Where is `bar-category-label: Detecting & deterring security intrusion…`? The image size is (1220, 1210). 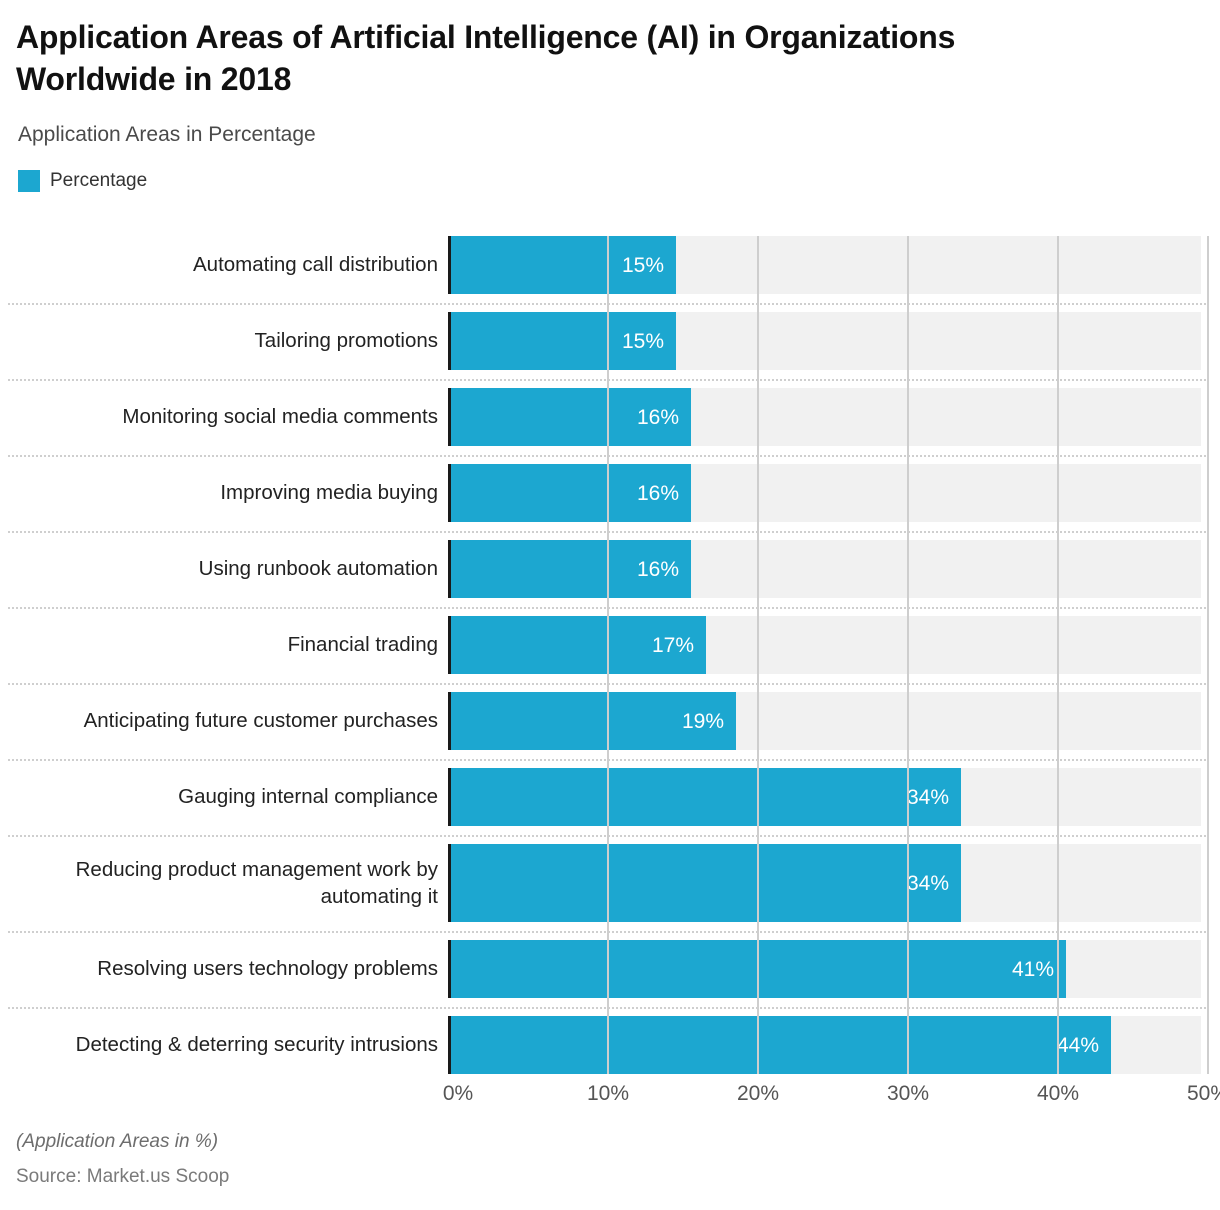
bar-category-label: Detecting & deterring security intrusion… is located at coordinates (256, 1045).